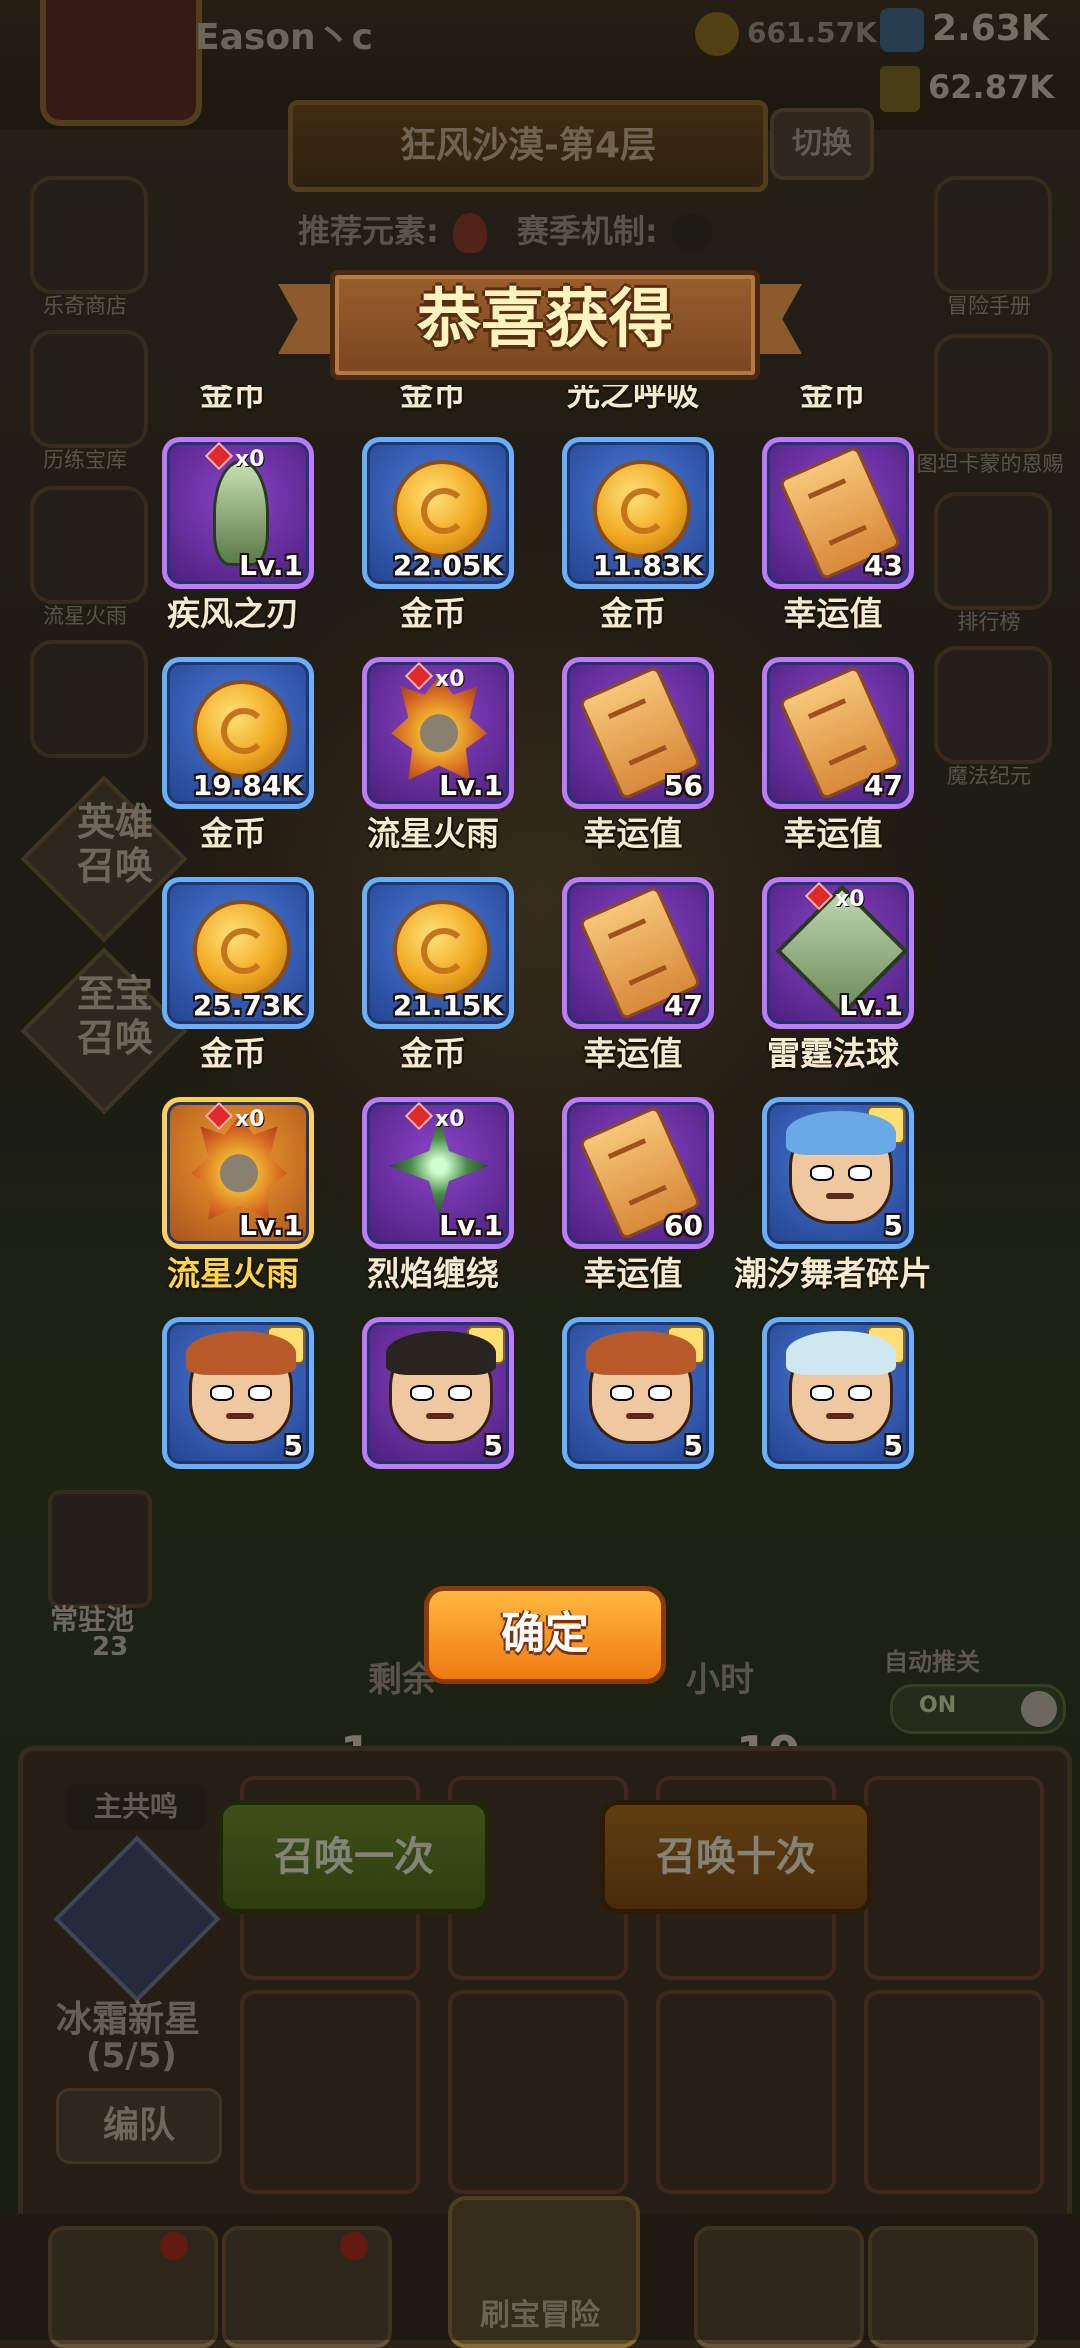 The width and height of the screenshot is (1080, 2348). Describe the element at coordinates (545, 1635) in the screenshot. I see `confirm-button: 确定` at that location.